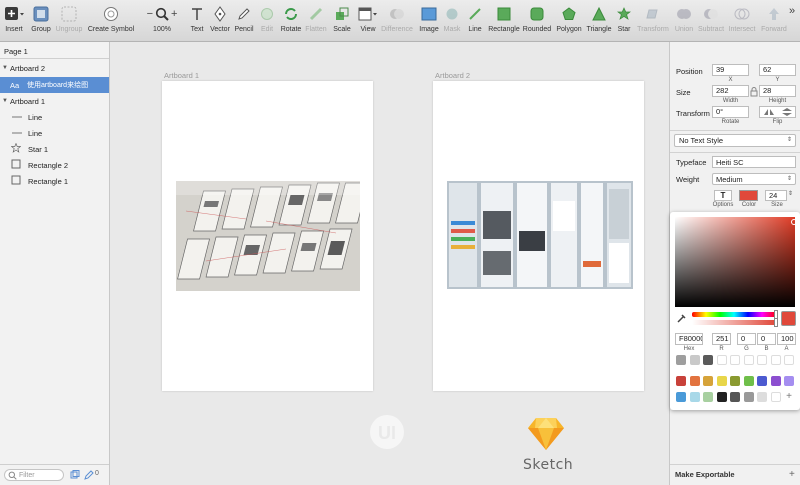 The height and width of the screenshot is (485, 800). Describe the element at coordinates (342, 22) in the screenshot. I see `scale-button: Scale` at that location.